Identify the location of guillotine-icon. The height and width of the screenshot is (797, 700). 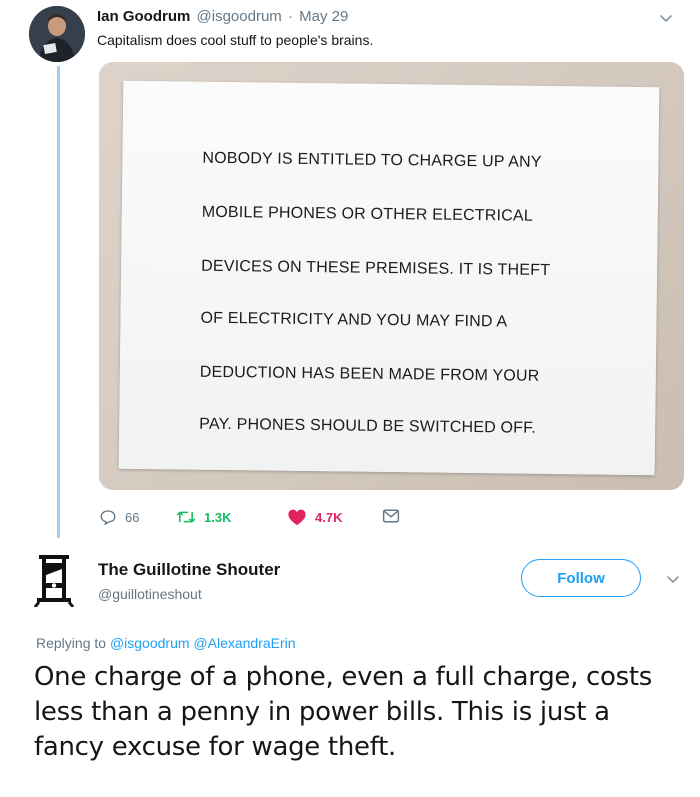
(54, 581).